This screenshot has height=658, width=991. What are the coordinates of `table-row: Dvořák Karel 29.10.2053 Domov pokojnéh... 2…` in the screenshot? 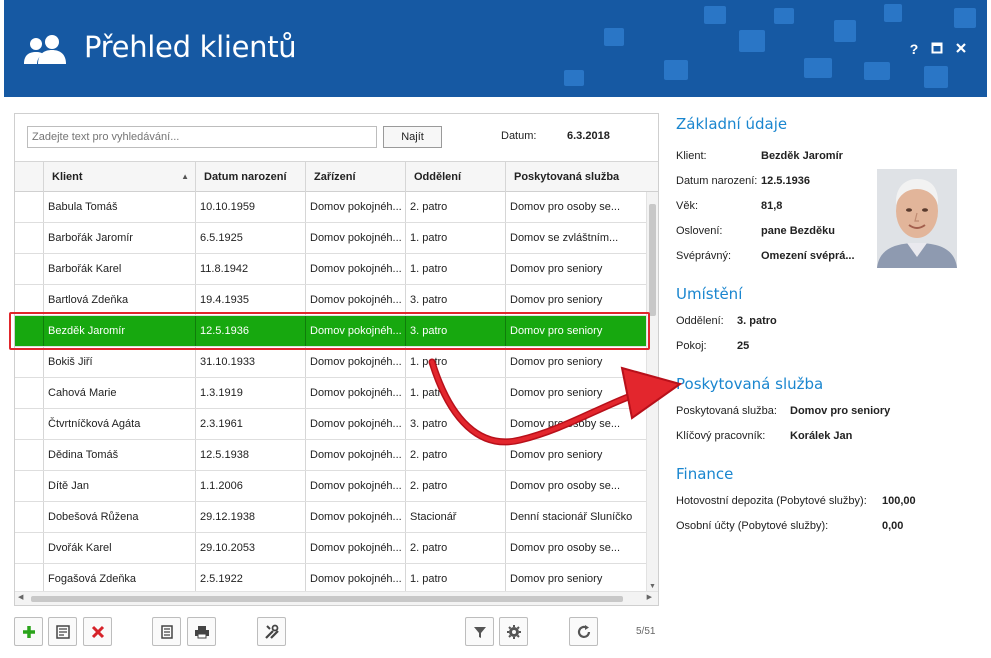 It's located at (330, 548).